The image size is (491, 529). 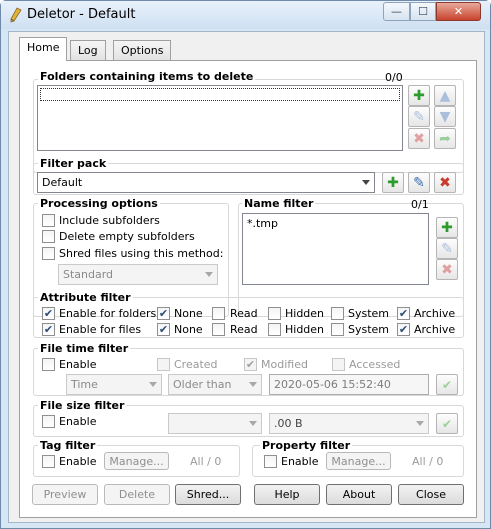 I want to click on attr-files-archive-checkbox: ✔, so click(x=403, y=329).